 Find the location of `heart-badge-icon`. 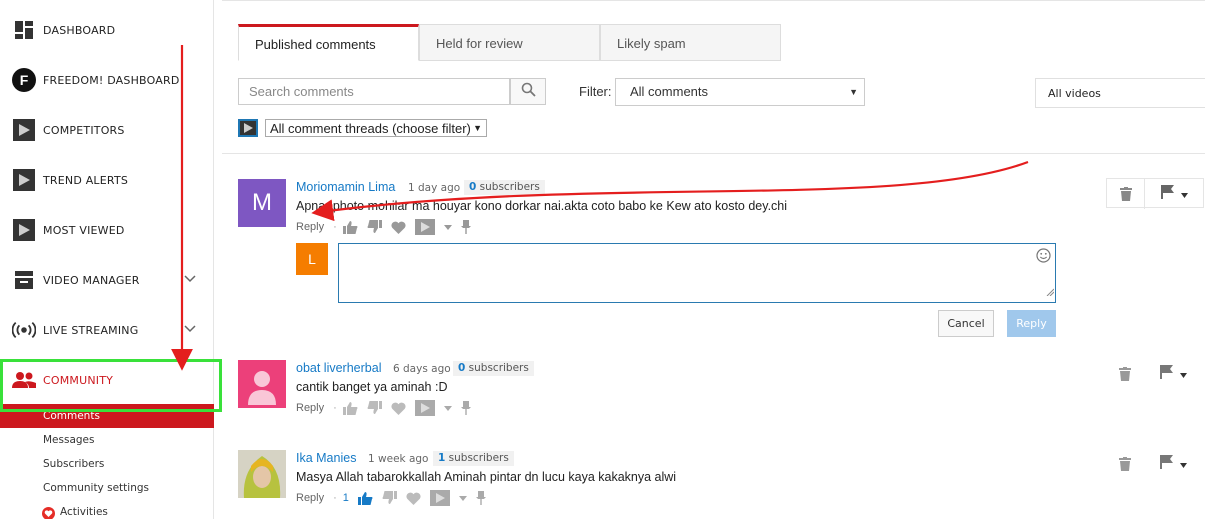

heart-badge-icon is located at coordinates (48, 512).